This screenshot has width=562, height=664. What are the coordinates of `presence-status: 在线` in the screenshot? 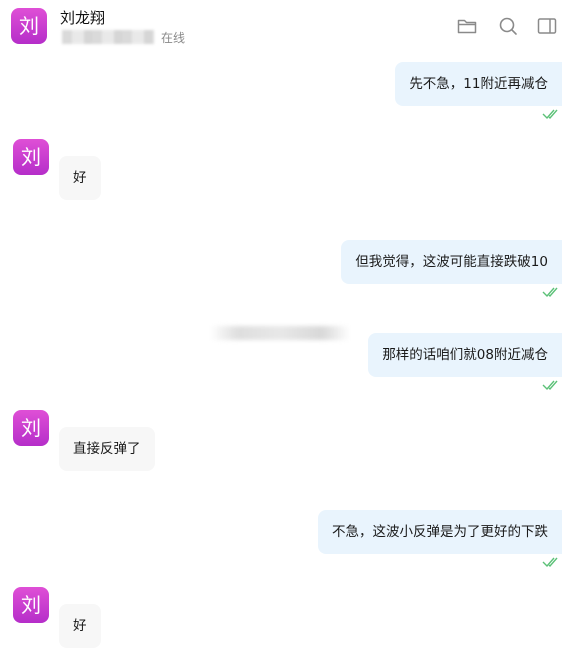 It's located at (173, 38).